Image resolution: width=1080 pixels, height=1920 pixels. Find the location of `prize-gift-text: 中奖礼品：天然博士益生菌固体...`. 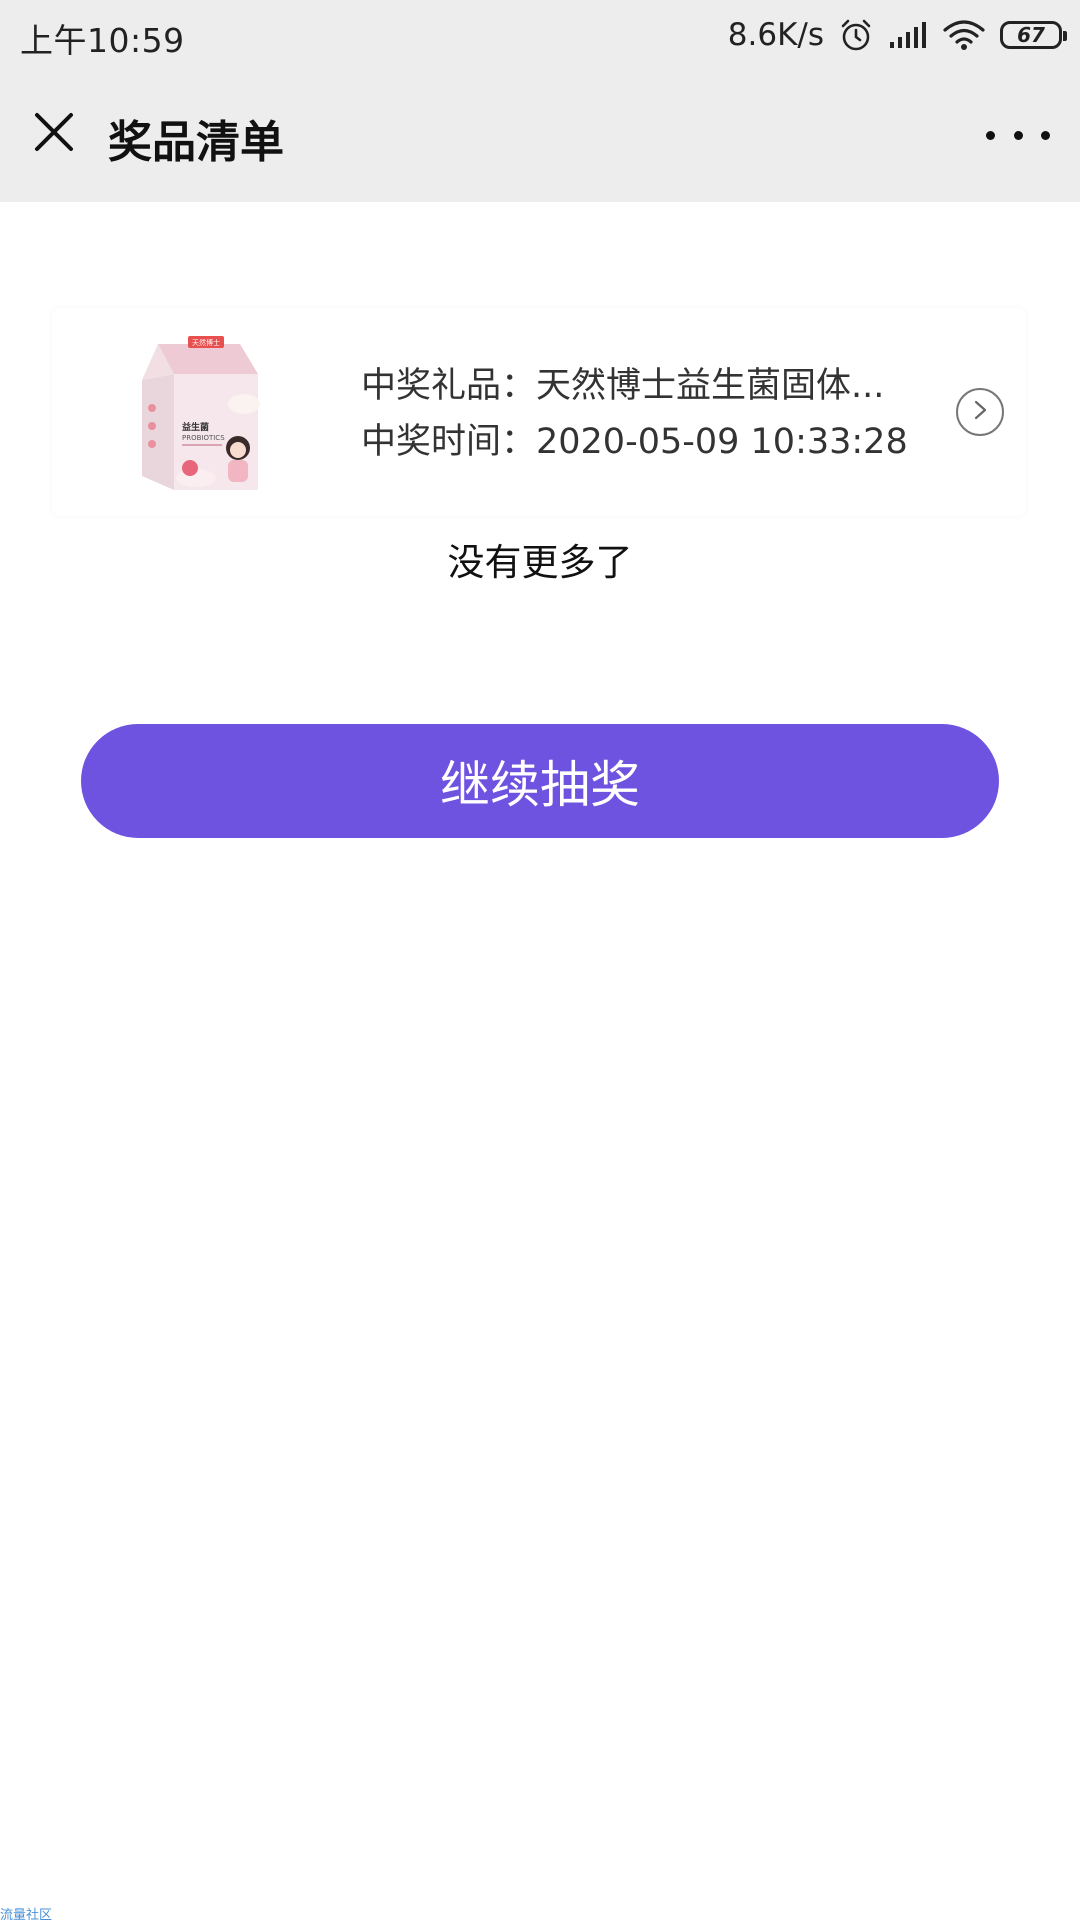

prize-gift-text: 中奖礼品：天然博士益生菌固体... is located at coordinates (623, 386).